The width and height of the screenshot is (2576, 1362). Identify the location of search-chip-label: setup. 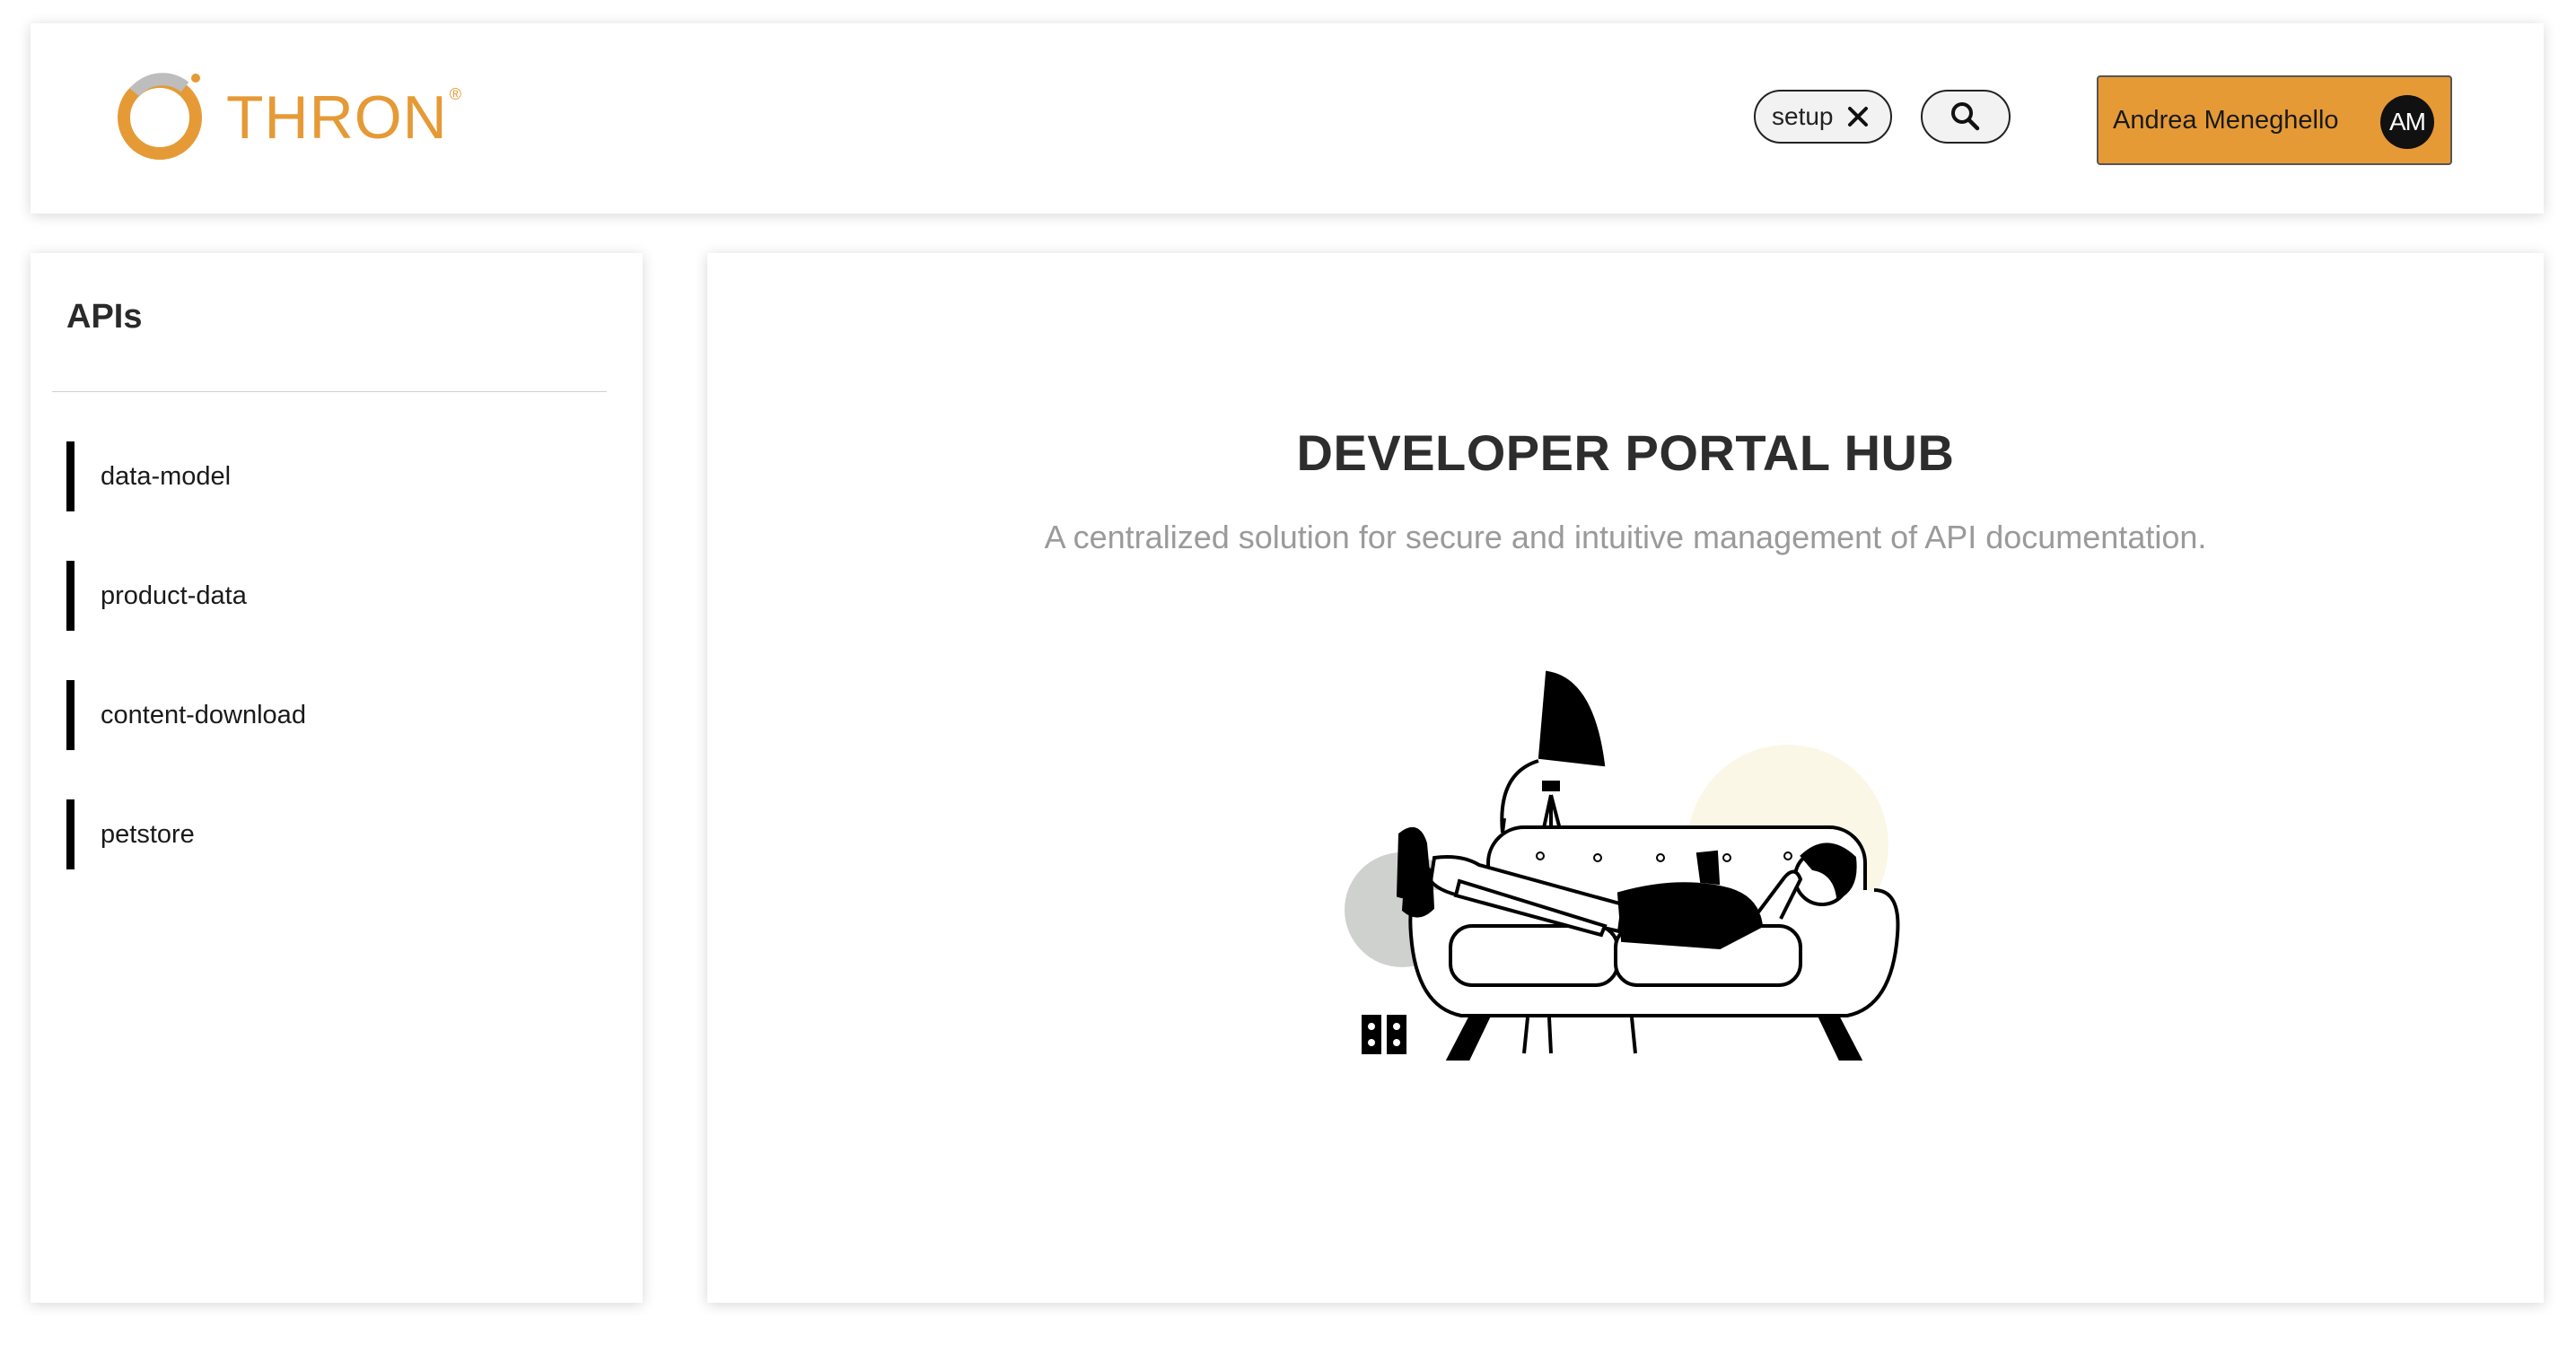
(1803, 116).